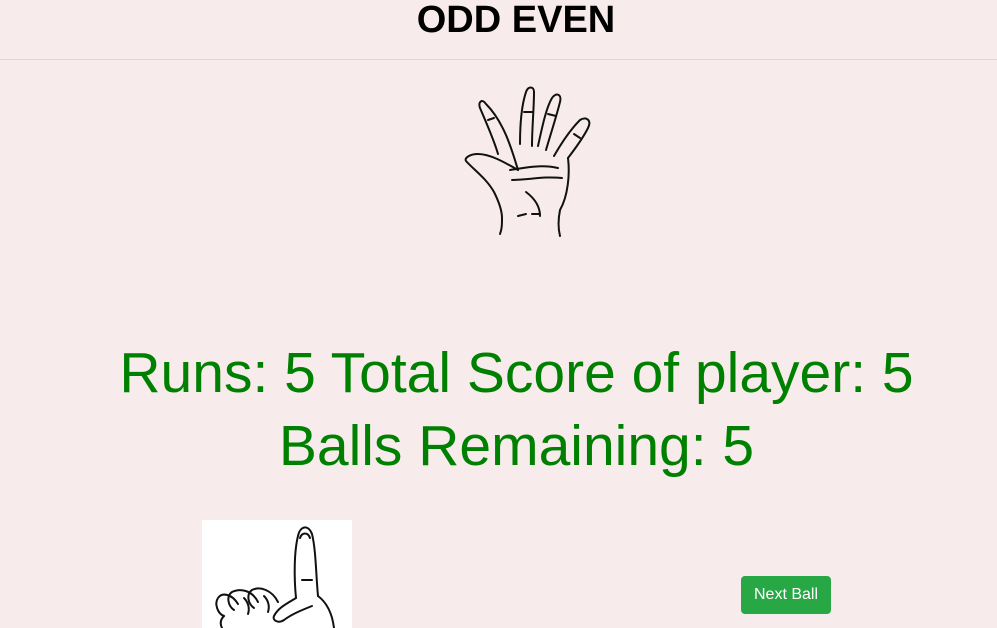 Image resolution: width=997 pixels, height=628 pixels. I want to click on runs-total-score-text: Runs: 5 Total Score of player: 5, so click(516, 373).